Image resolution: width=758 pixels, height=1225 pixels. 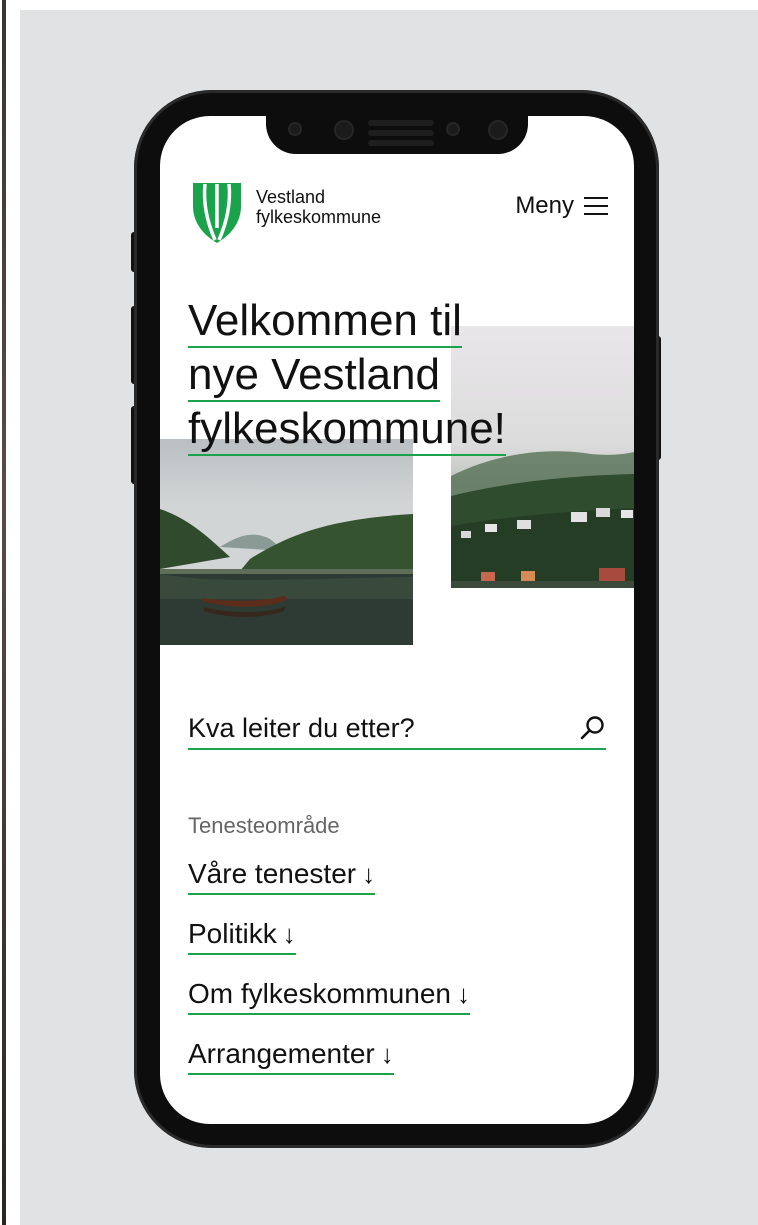 I want to click on hero-title-line: Velkommen til, so click(x=325, y=322).